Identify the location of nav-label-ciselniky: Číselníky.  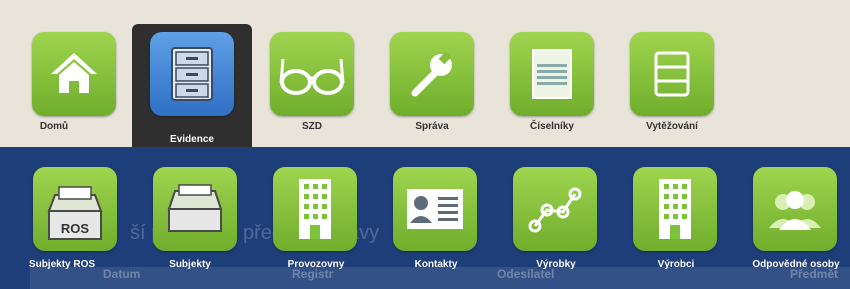
(552, 126).